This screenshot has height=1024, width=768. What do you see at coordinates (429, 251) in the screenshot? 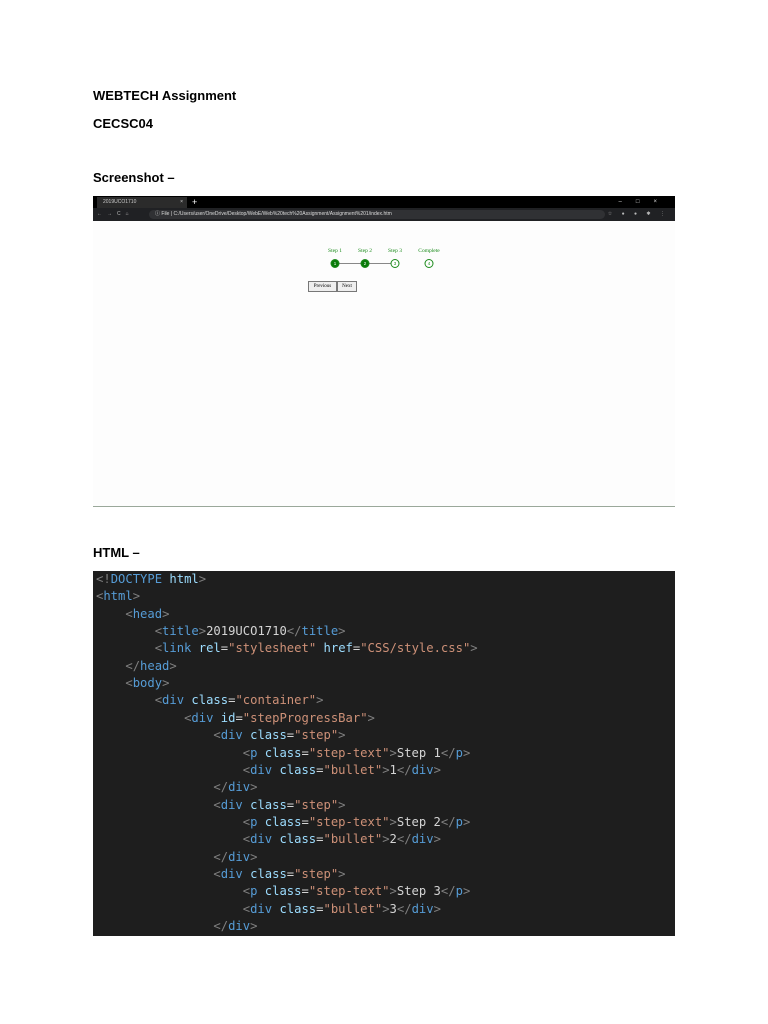
I see `step-label: Complete` at bounding box center [429, 251].